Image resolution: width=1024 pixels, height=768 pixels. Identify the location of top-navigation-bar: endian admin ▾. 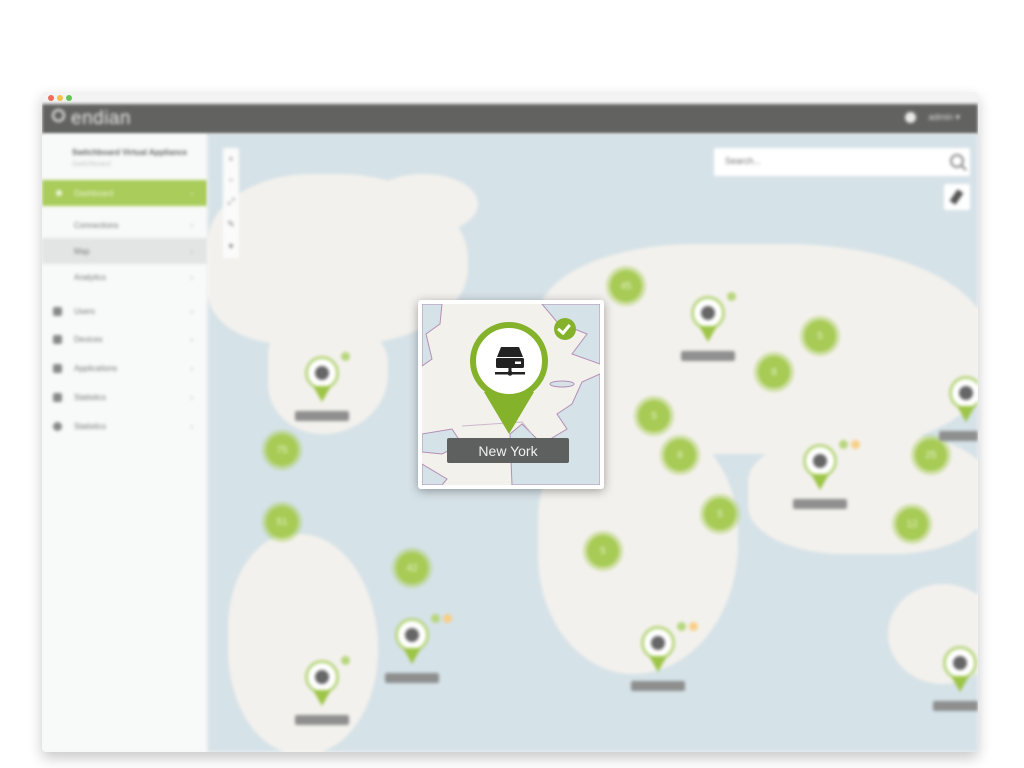
(510, 119).